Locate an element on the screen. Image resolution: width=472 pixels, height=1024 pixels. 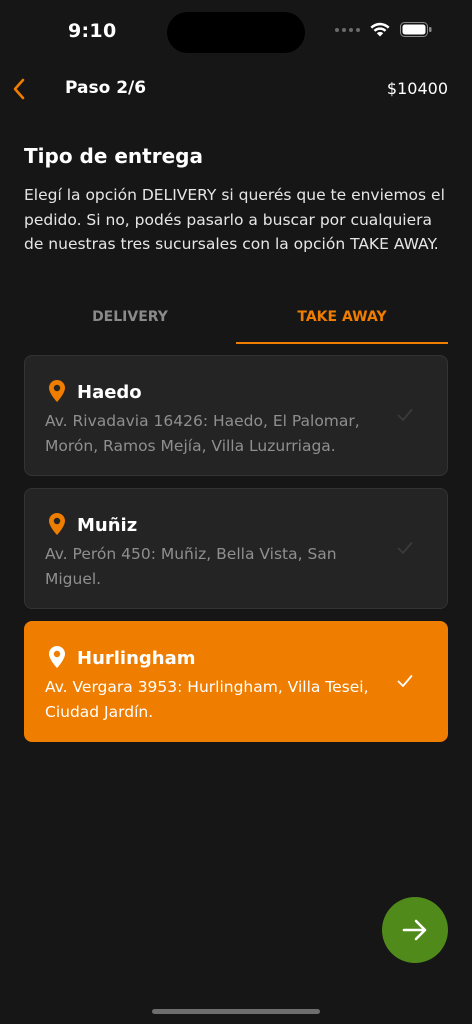
branch-name: Hurlingham is located at coordinates (136, 658).